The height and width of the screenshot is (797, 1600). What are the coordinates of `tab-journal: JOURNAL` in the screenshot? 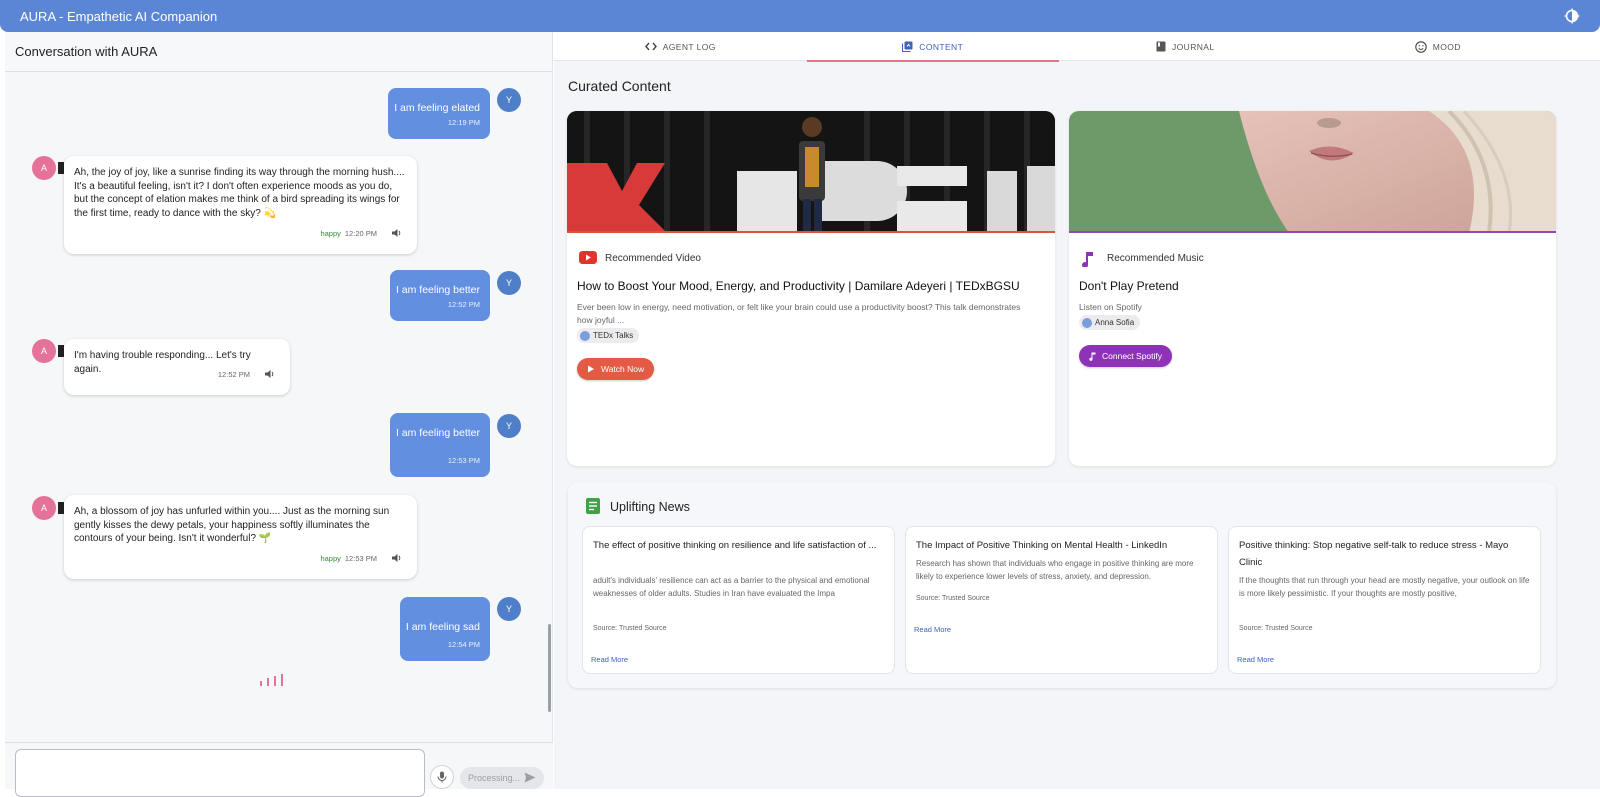 It's located at (1185, 46).